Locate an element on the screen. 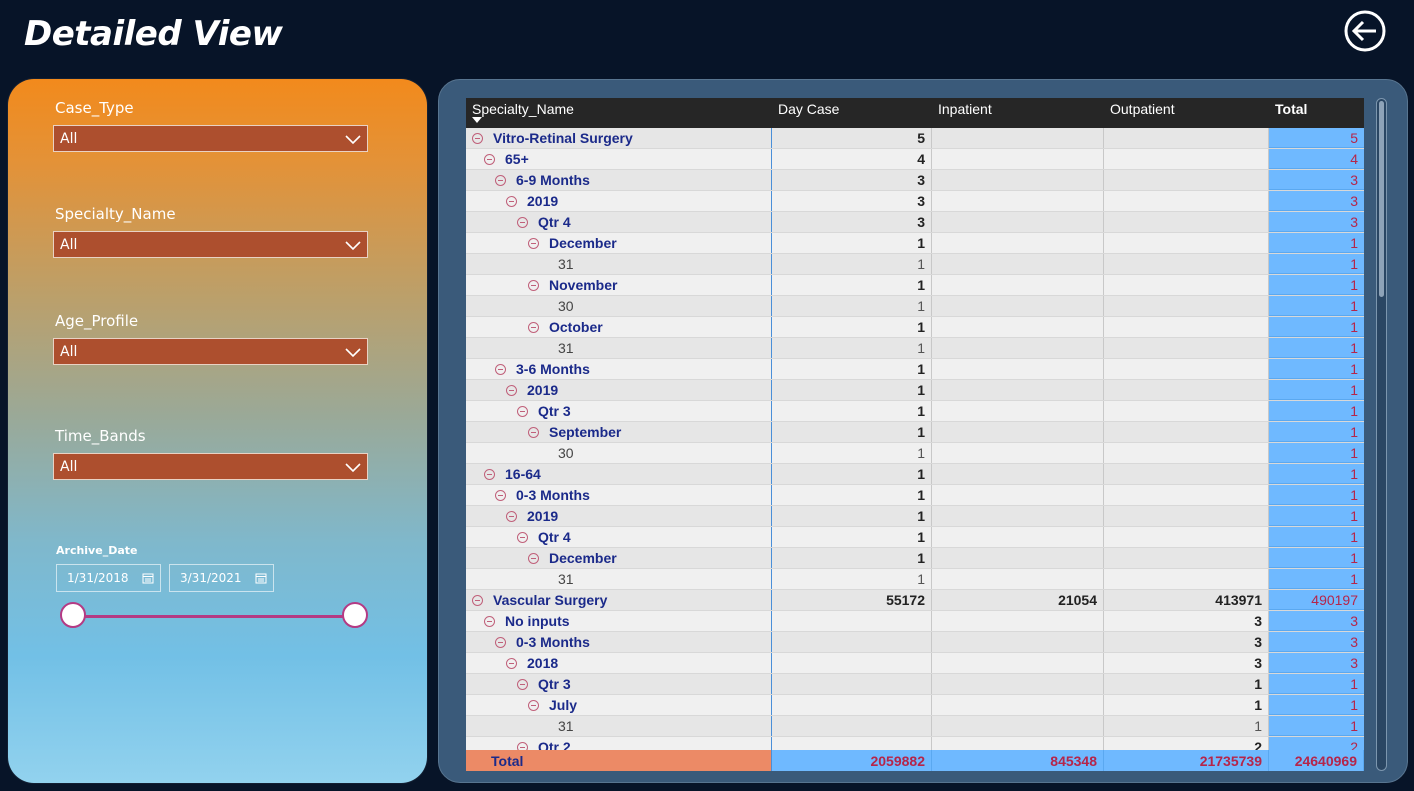  outpatient-cell: 413971 is located at coordinates (1186, 600).